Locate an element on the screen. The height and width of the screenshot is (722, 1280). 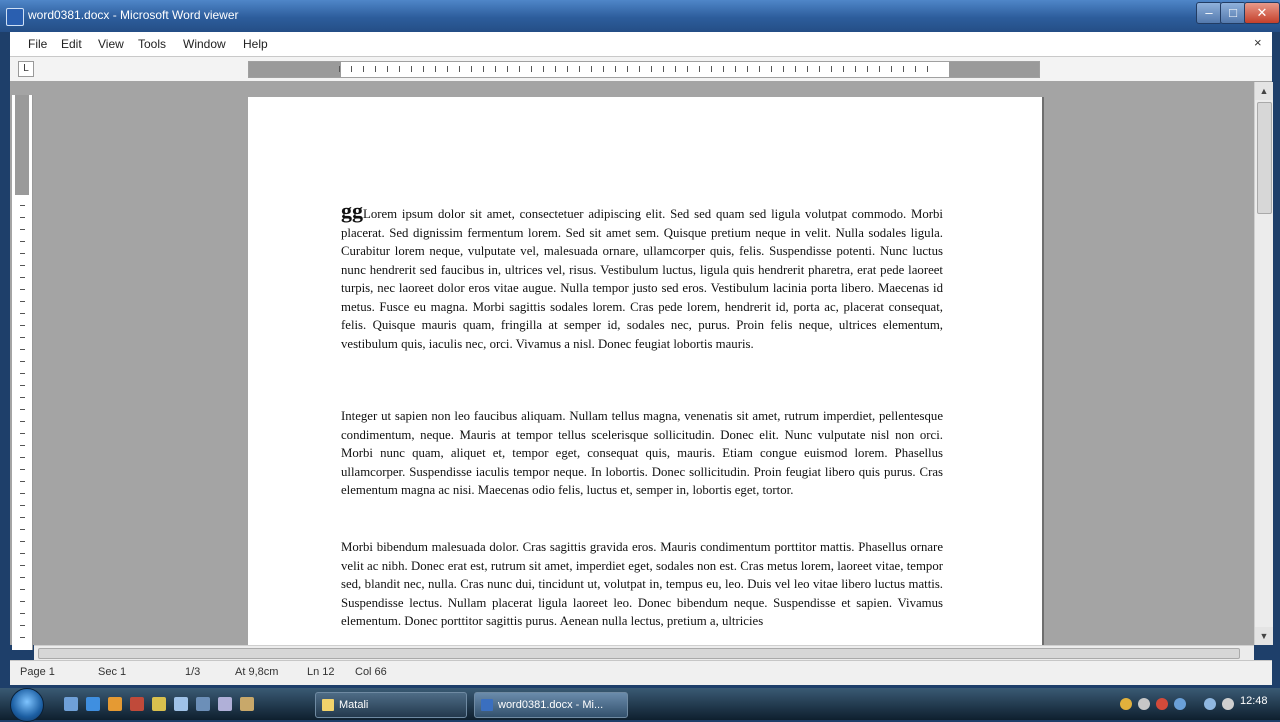
show-desktop-icon is located at coordinates (71, 704).